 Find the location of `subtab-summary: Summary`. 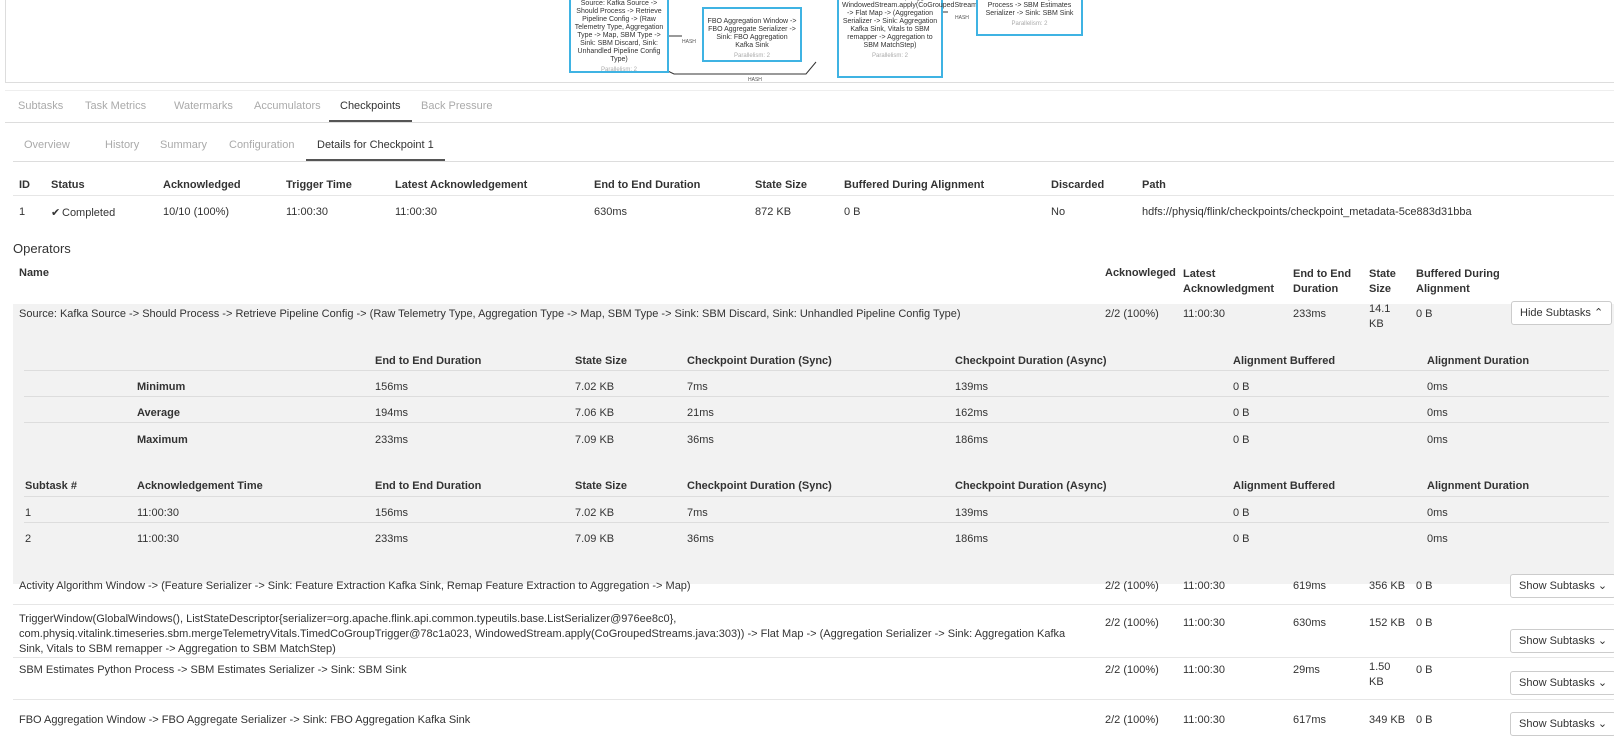

subtab-summary: Summary is located at coordinates (183, 145).